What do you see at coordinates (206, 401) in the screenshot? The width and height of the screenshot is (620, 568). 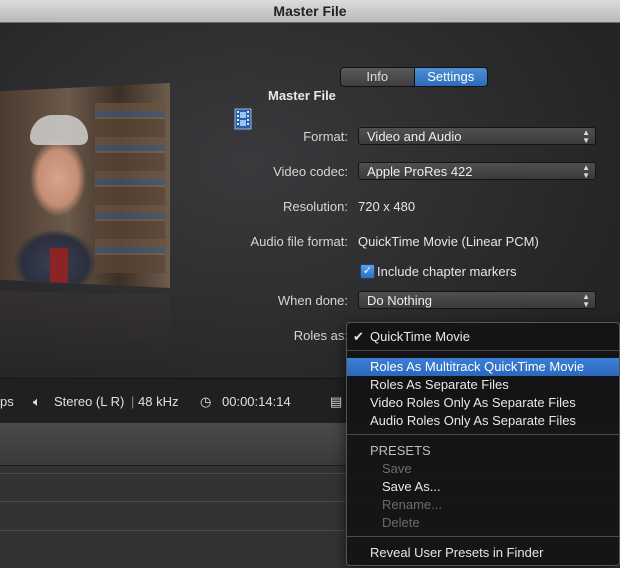 I see `clock-icon: ◷` at bounding box center [206, 401].